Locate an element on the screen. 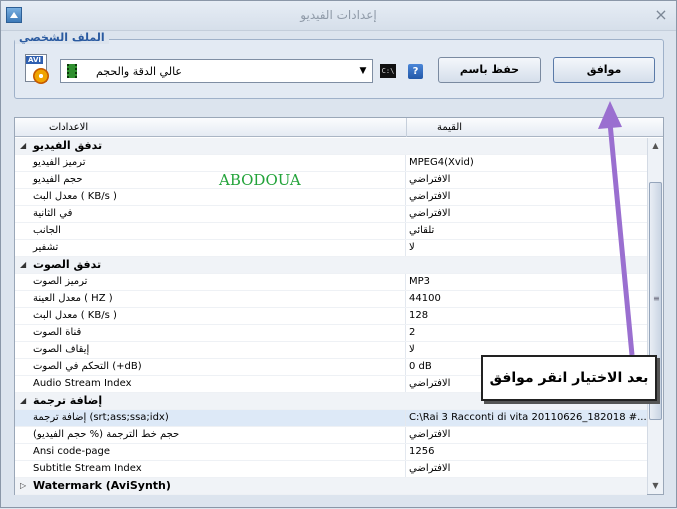 The width and height of the screenshot is (677, 509). setting-name: ترميز الفيديو is located at coordinates (219, 163).